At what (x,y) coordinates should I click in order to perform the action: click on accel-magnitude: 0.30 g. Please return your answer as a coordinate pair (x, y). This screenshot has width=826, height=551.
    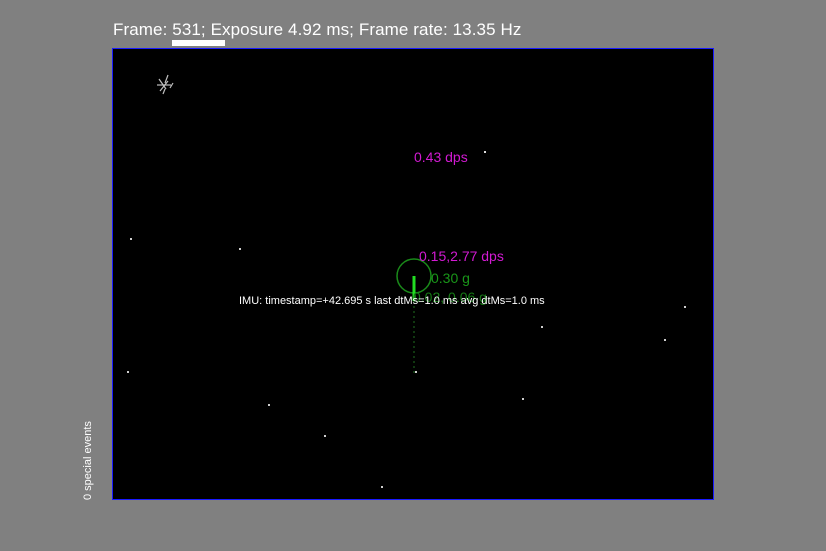
    Looking at the image, I should click on (450, 278).